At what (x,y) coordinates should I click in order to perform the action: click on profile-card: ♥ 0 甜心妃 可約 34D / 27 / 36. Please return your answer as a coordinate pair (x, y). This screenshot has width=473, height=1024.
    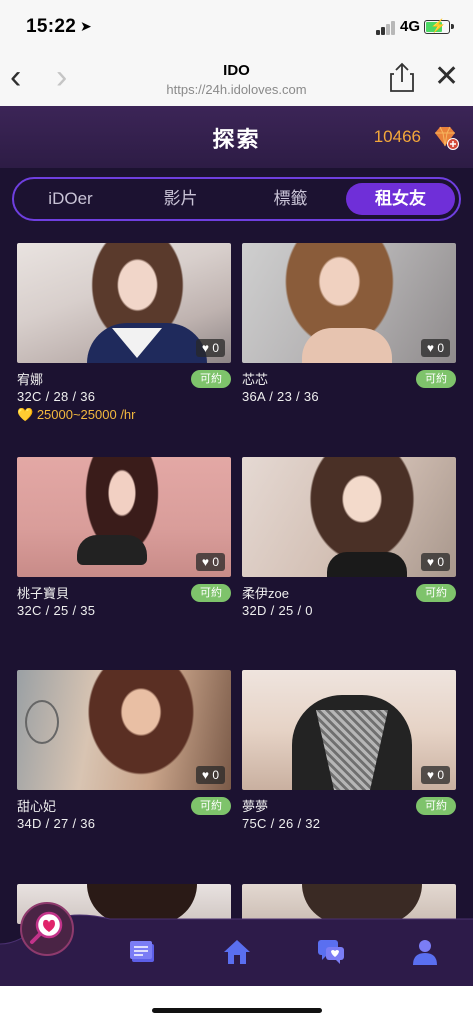
    Looking at the image, I should click on (124, 755).